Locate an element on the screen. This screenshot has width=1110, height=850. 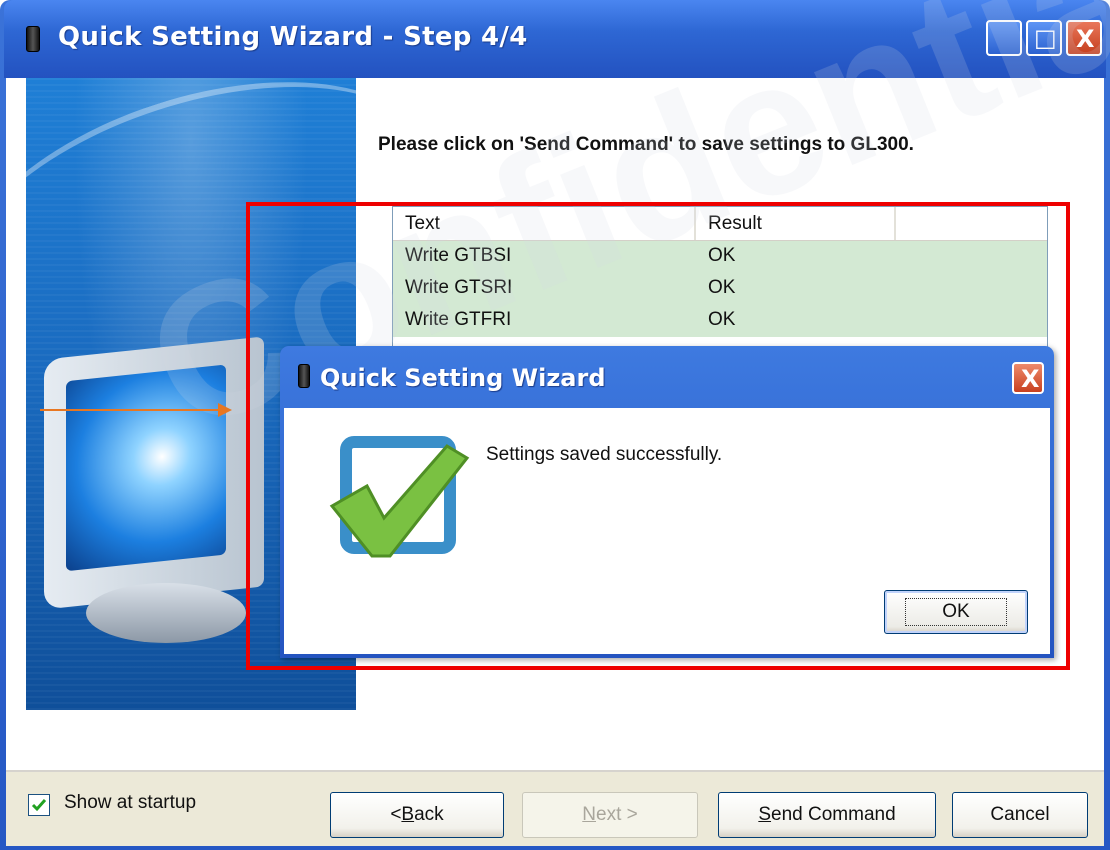
dialog-titlebar: Quick Setting Wizard X is located at coordinates (667, 377).